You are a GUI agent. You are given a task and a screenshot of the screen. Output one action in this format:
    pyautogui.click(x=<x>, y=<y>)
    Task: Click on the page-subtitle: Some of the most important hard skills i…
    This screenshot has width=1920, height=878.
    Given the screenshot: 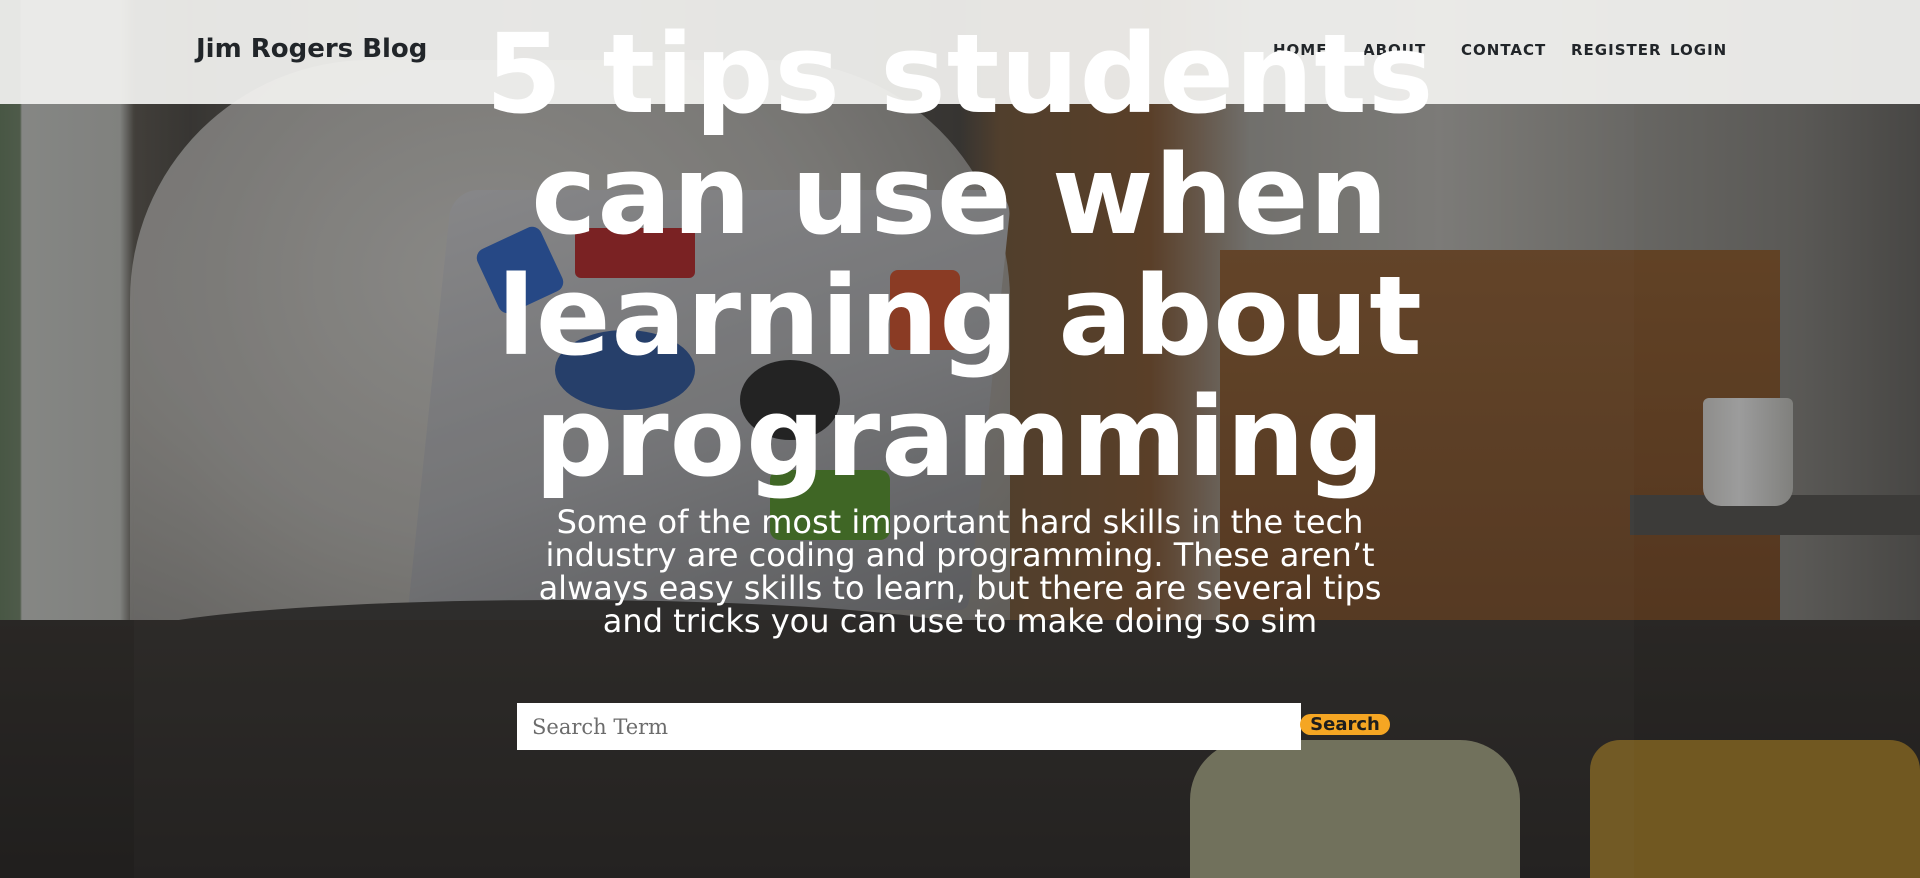 What is the action you would take?
    pyautogui.click(x=960, y=571)
    